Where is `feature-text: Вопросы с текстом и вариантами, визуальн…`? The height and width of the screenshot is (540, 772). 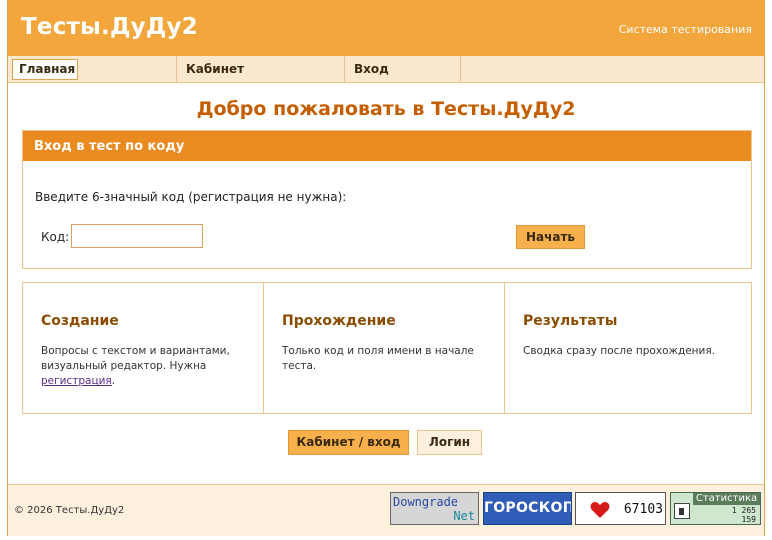
feature-text: Вопросы с текстом и вариантами, визуальн… is located at coordinates (141, 366).